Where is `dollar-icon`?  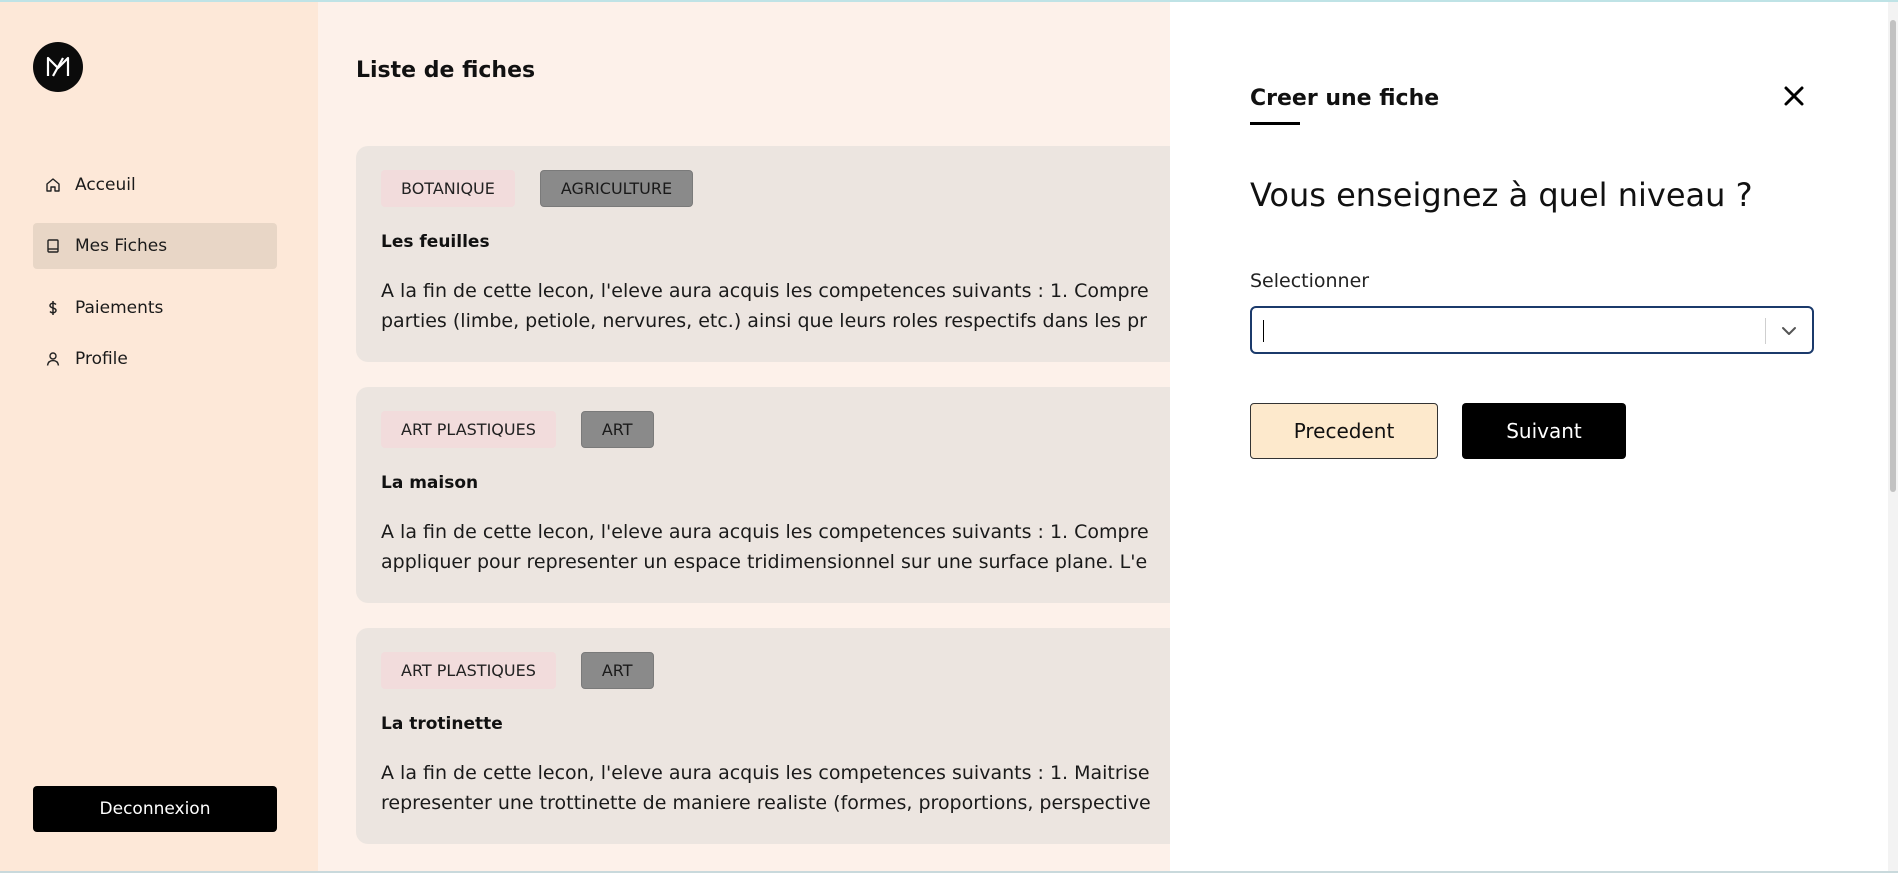
dollar-icon is located at coordinates (53, 308).